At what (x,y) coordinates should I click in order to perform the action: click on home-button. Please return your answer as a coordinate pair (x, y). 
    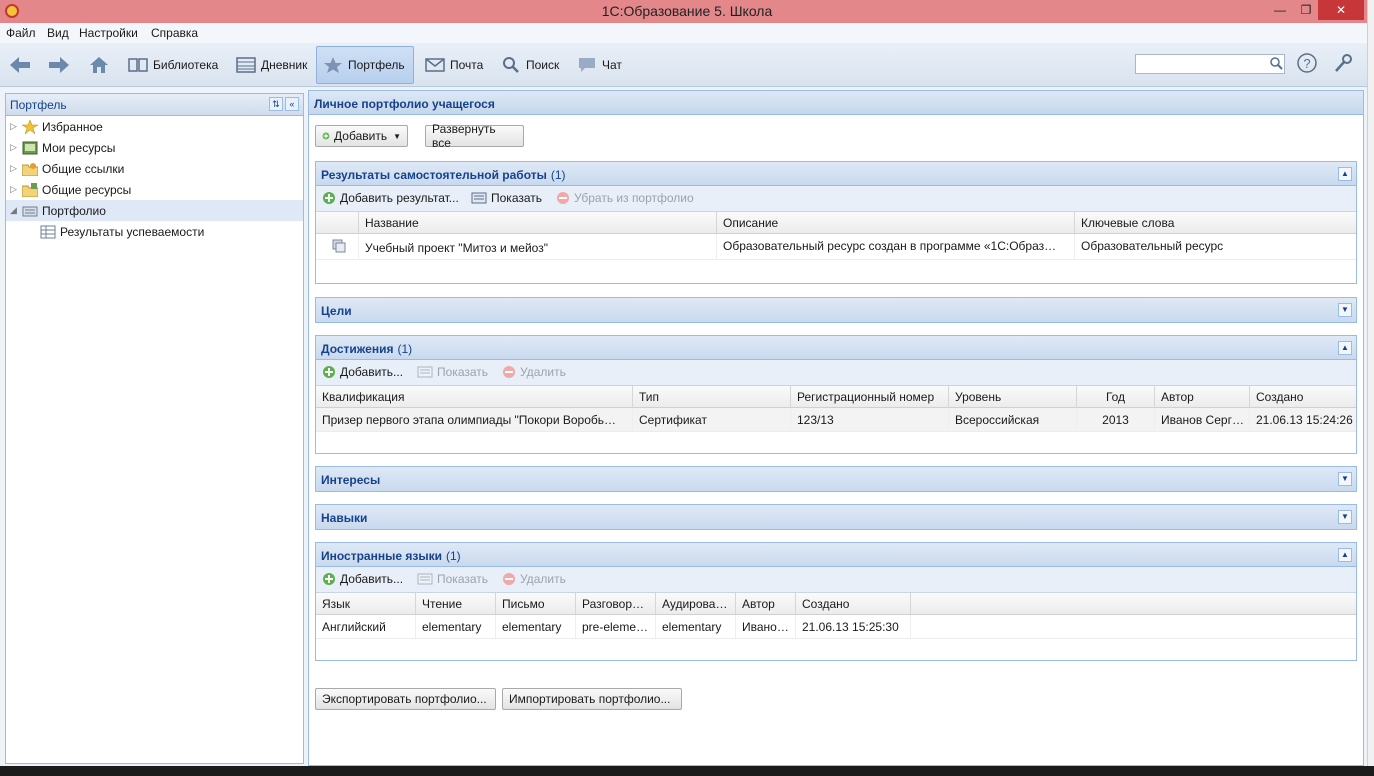
    Looking at the image, I should click on (101, 65).